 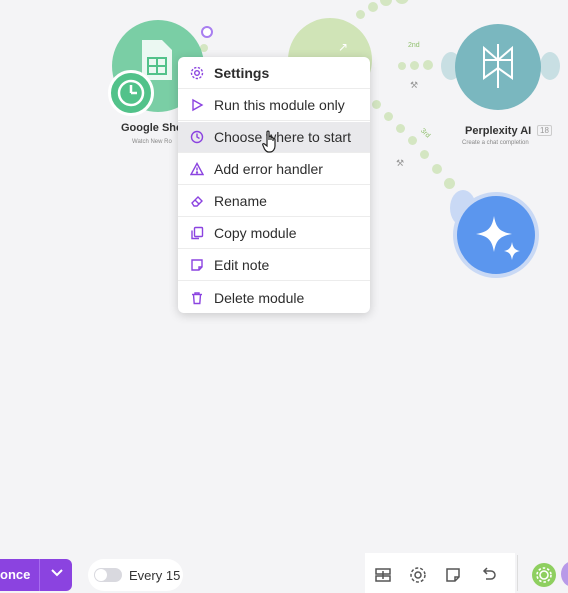 I want to click on hand-cursor-icon, so click(x=271, y=142).